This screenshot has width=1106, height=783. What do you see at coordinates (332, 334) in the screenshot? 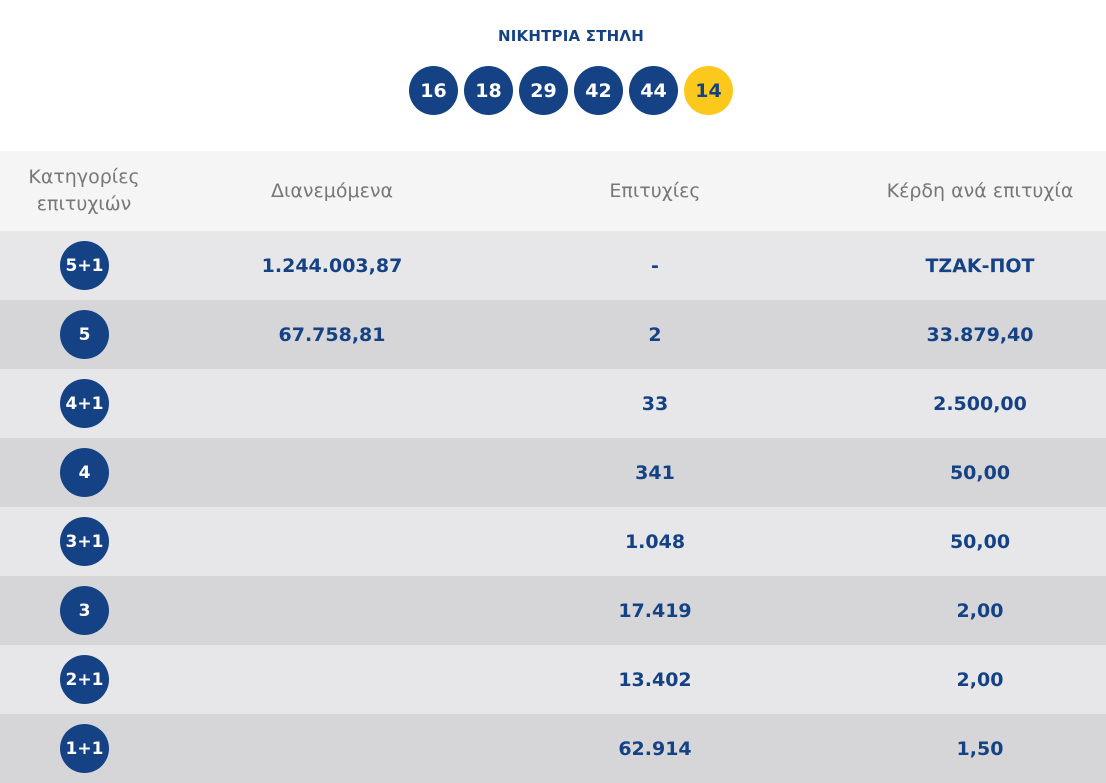
I see `distributed-value: 67.758,81` at bounding box center [332, 334].